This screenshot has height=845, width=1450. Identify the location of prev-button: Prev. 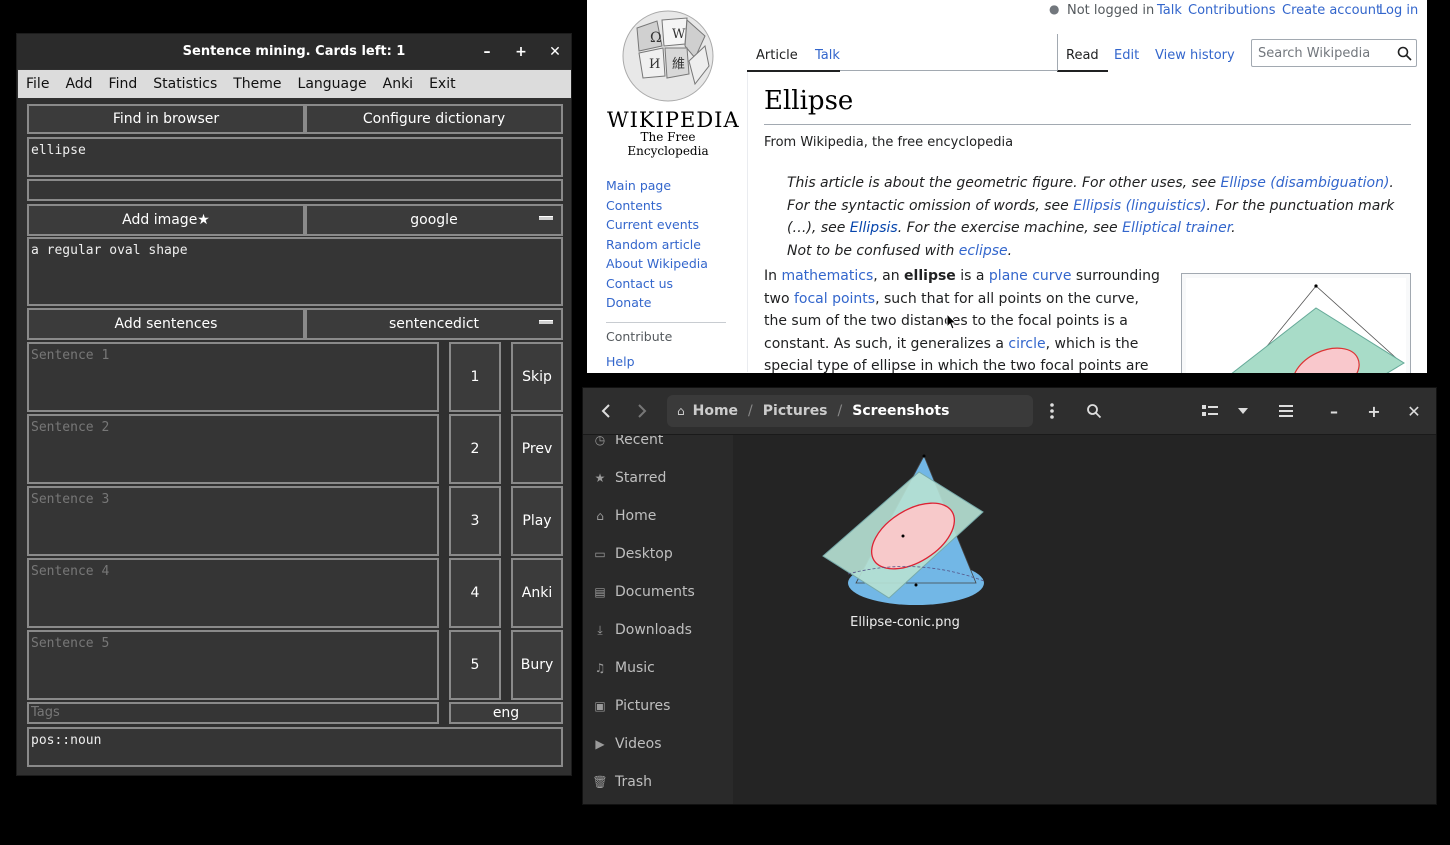
(537, 449).